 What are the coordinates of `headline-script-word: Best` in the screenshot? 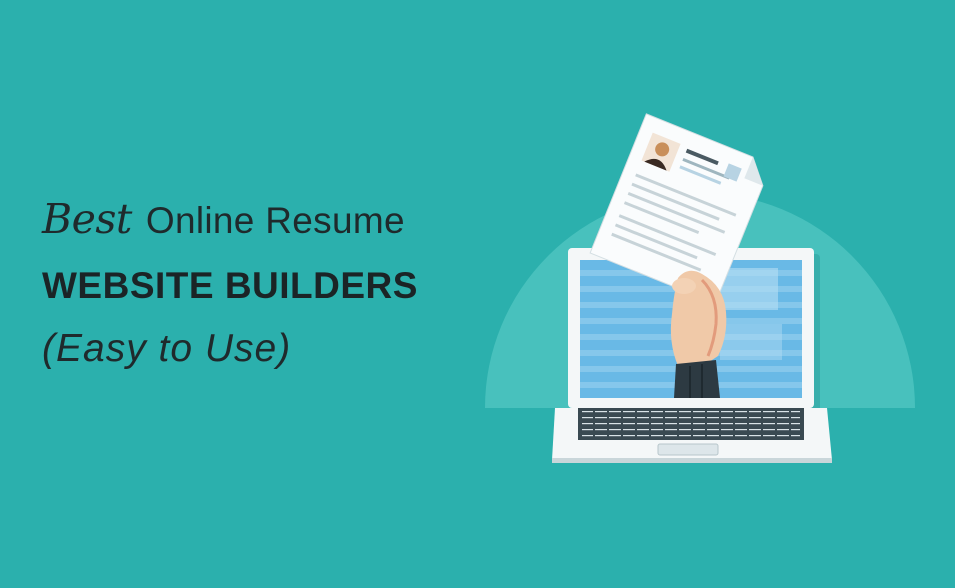 It's located at (87, 219).